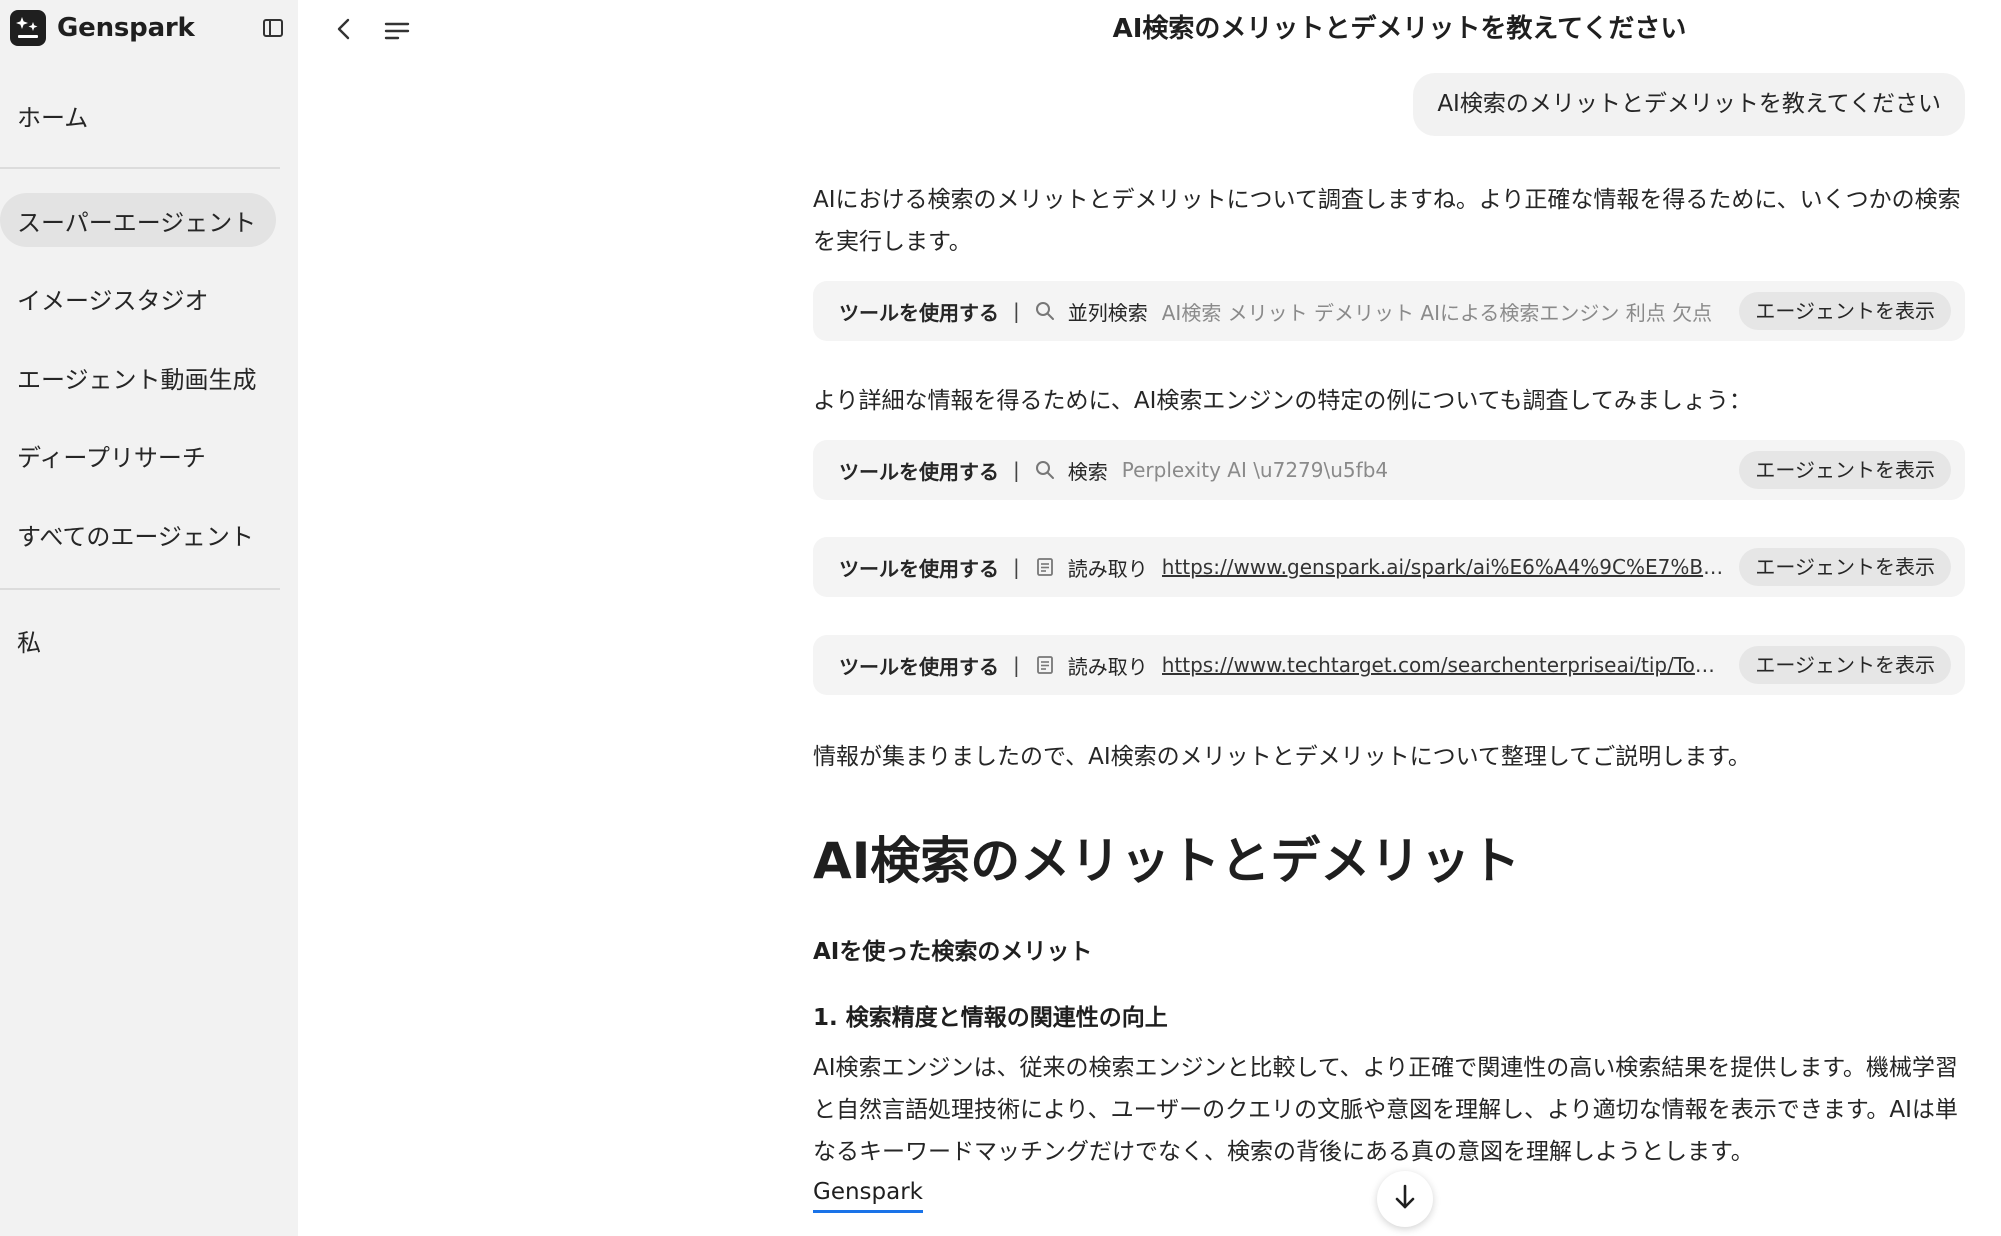 The height and width of the screenshot is (1236, 2001). Describe the element at coordinates (1087, 471) in the screenshot. I see `tool-call-name: 検索` at that location.